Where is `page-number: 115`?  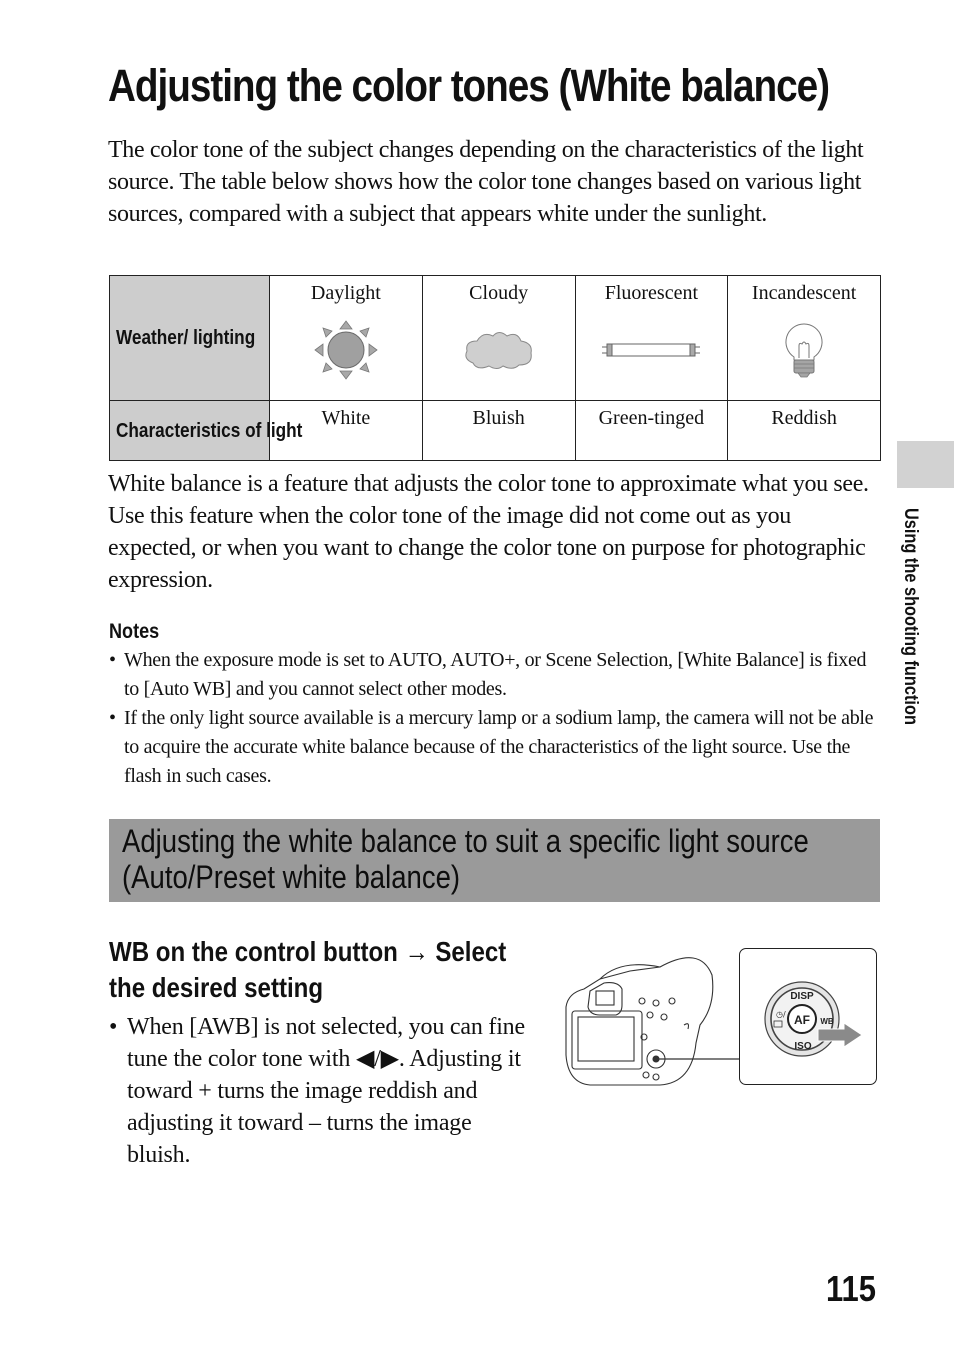 page-number: 115 is located at coordinates (851, 1288).